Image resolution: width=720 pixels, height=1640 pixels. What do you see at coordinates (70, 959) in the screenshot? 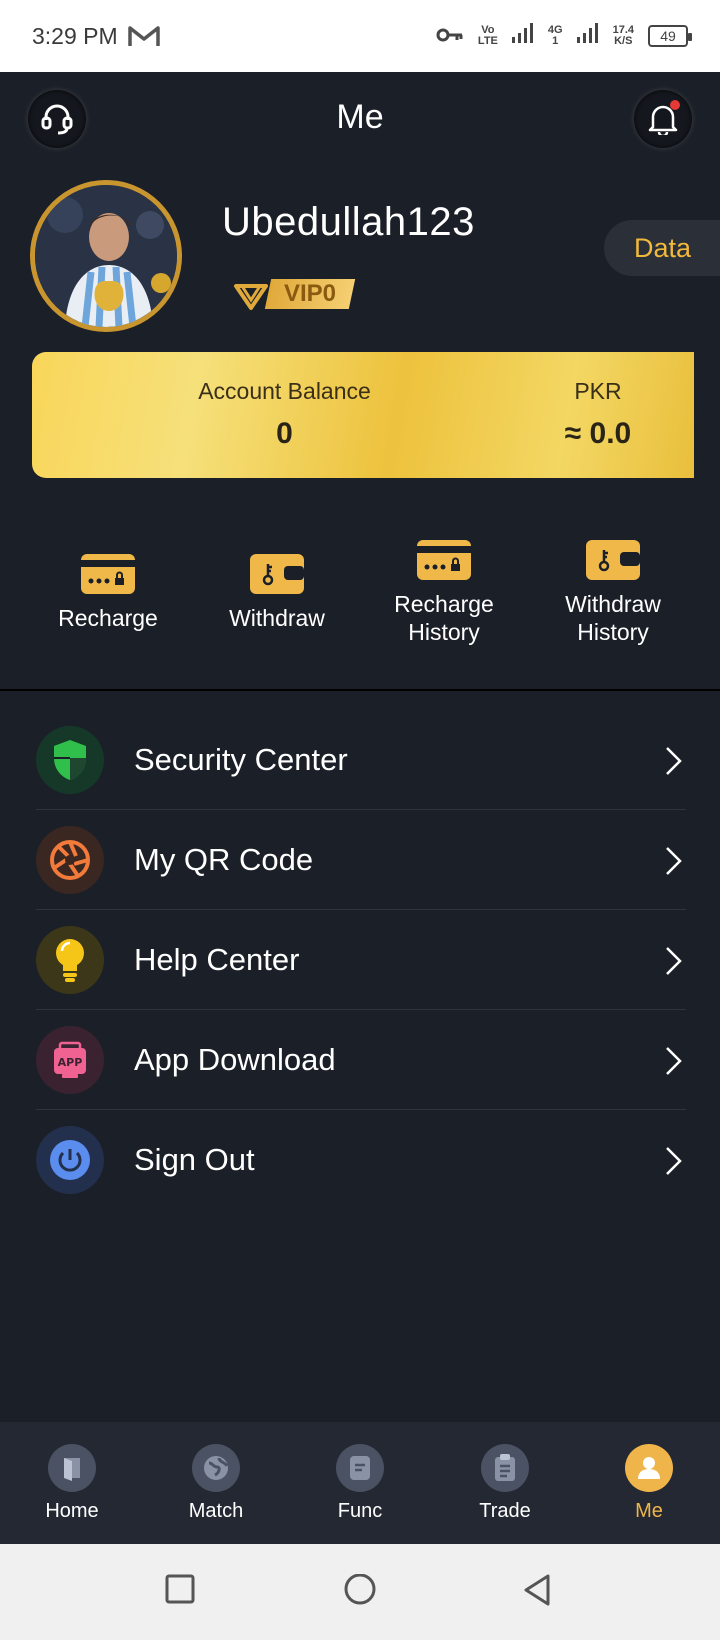
I see `lightbulb-icon` at bounding box center [70, 959].